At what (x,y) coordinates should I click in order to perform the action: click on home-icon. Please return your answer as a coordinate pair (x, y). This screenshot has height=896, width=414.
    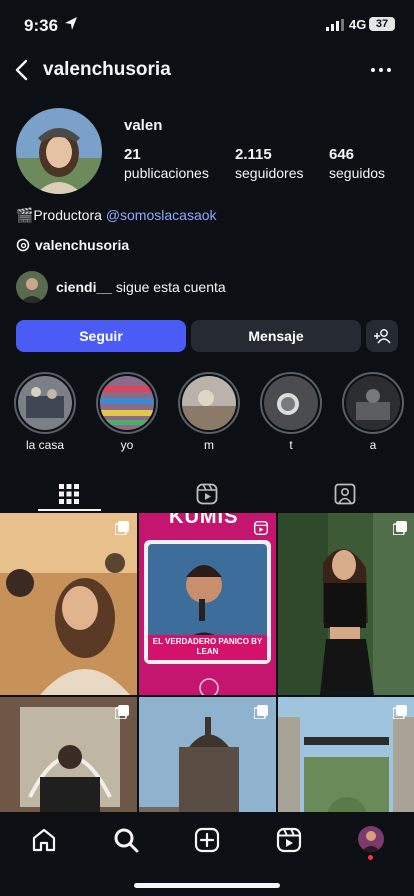
    Looking at the image, I should click on (44, 840).